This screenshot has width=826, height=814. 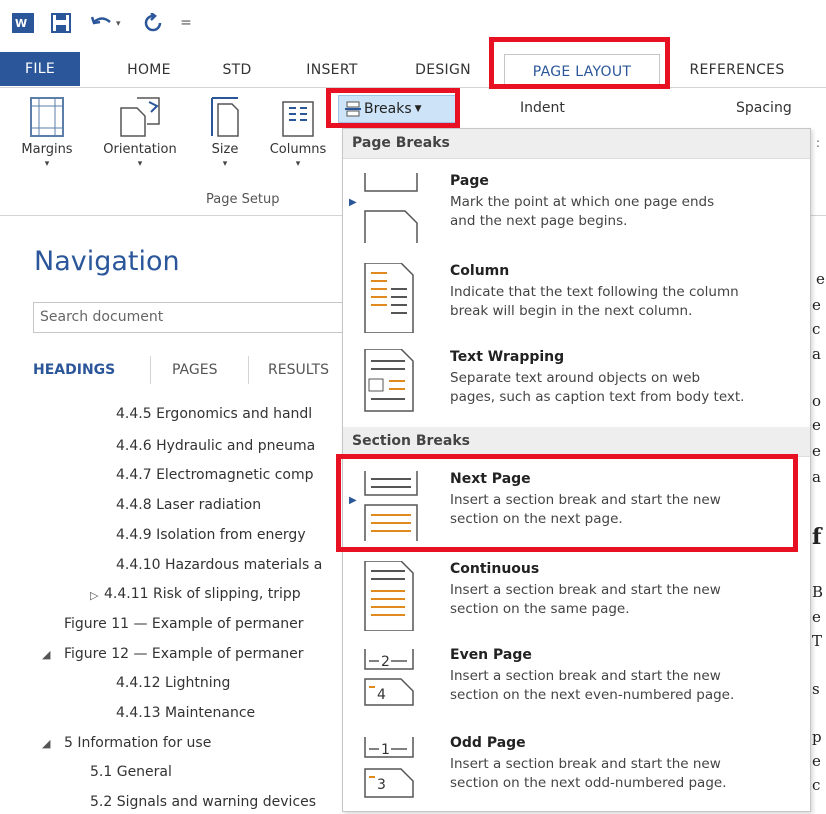 What do you see at coordinates (389, 380) in the screenshot?
I see `text-wrapping-icon` at bounding box center [389, 380].